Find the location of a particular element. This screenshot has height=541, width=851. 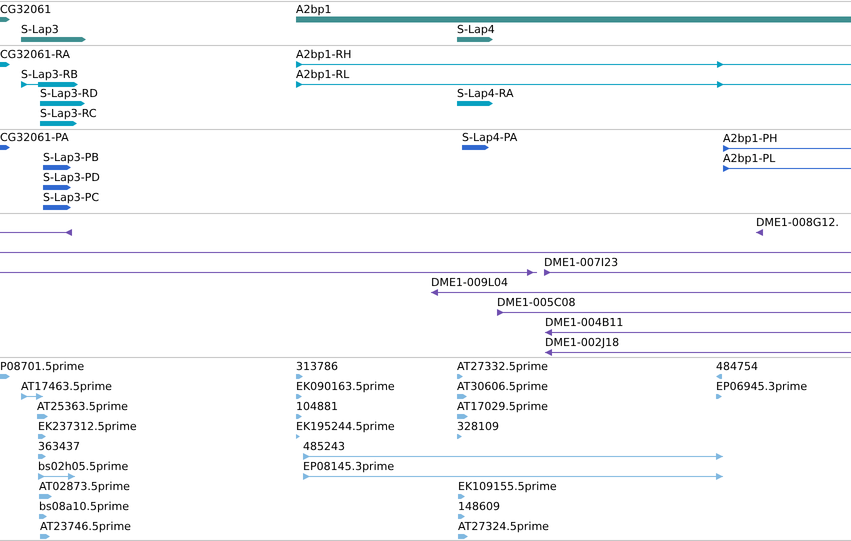

feature-label: EP06945.3prime is located at coordinates (762, 386).